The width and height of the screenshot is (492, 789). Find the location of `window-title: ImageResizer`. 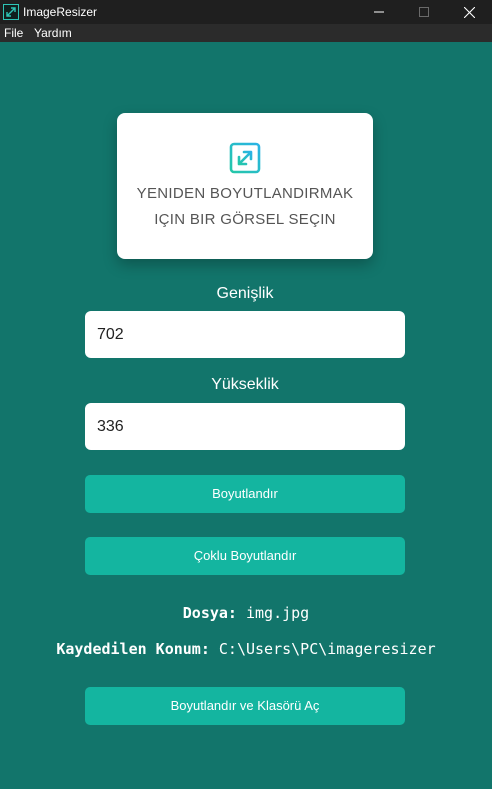

window-title: ImageResizer is located at coordinates (60, 12).